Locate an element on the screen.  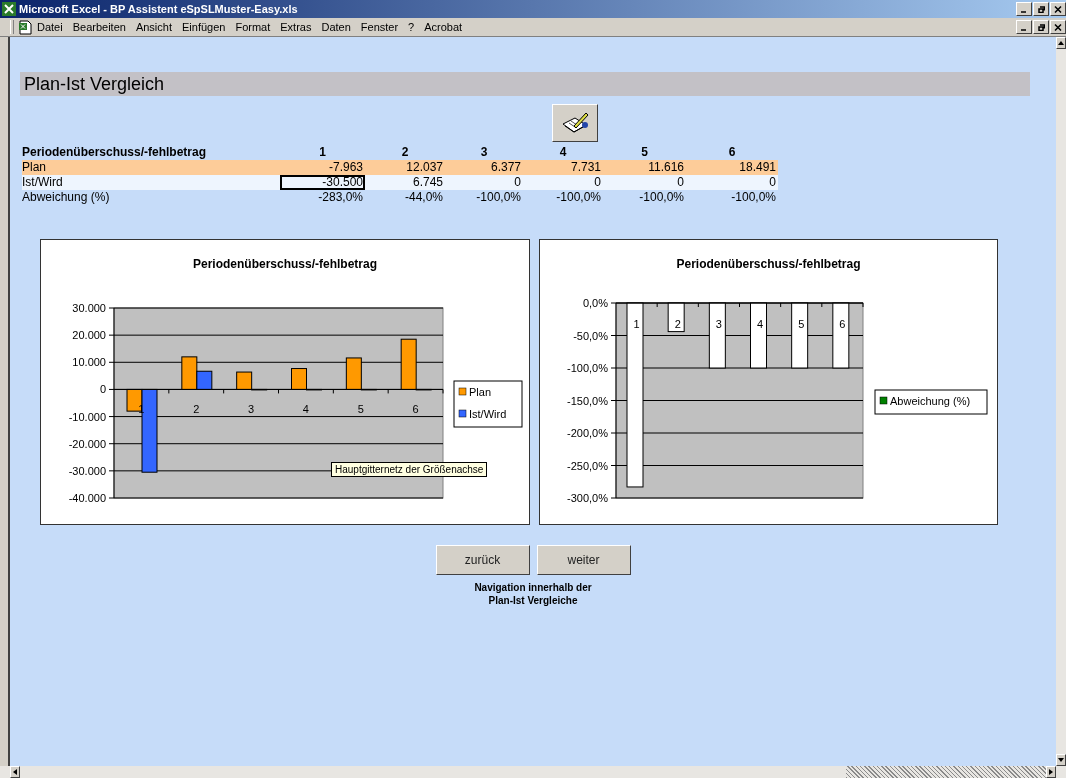
tooltip: Hauptgitternetz der Größenachse is located at coordinates (409, 469).